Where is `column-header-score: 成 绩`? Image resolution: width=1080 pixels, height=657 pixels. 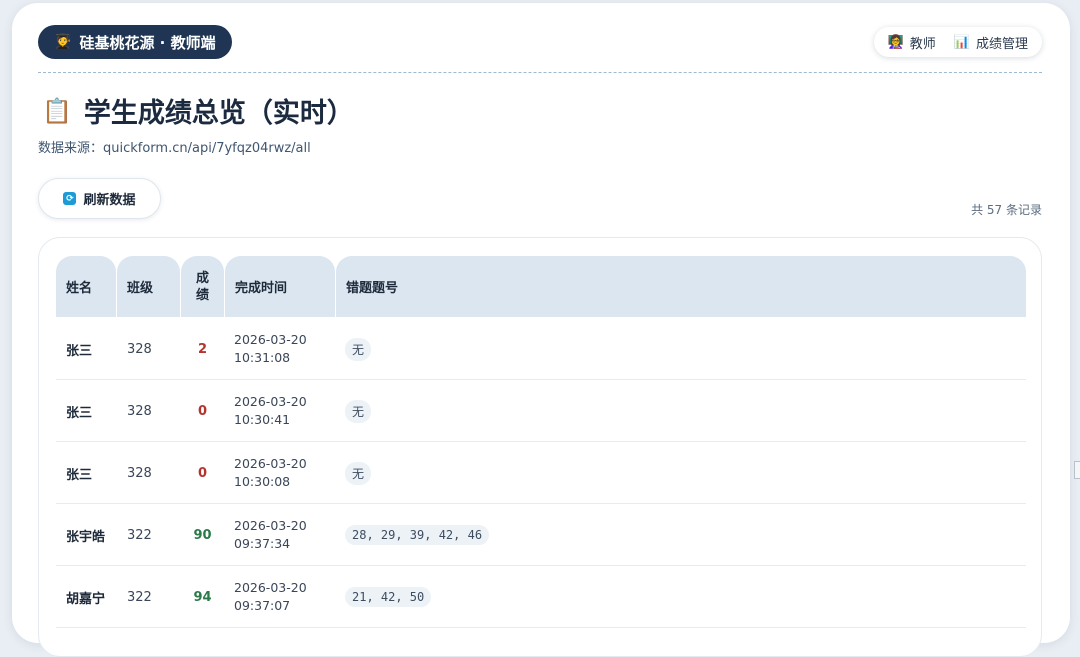
column-header-score: 成 绩 is located at coordinates (202, 286).